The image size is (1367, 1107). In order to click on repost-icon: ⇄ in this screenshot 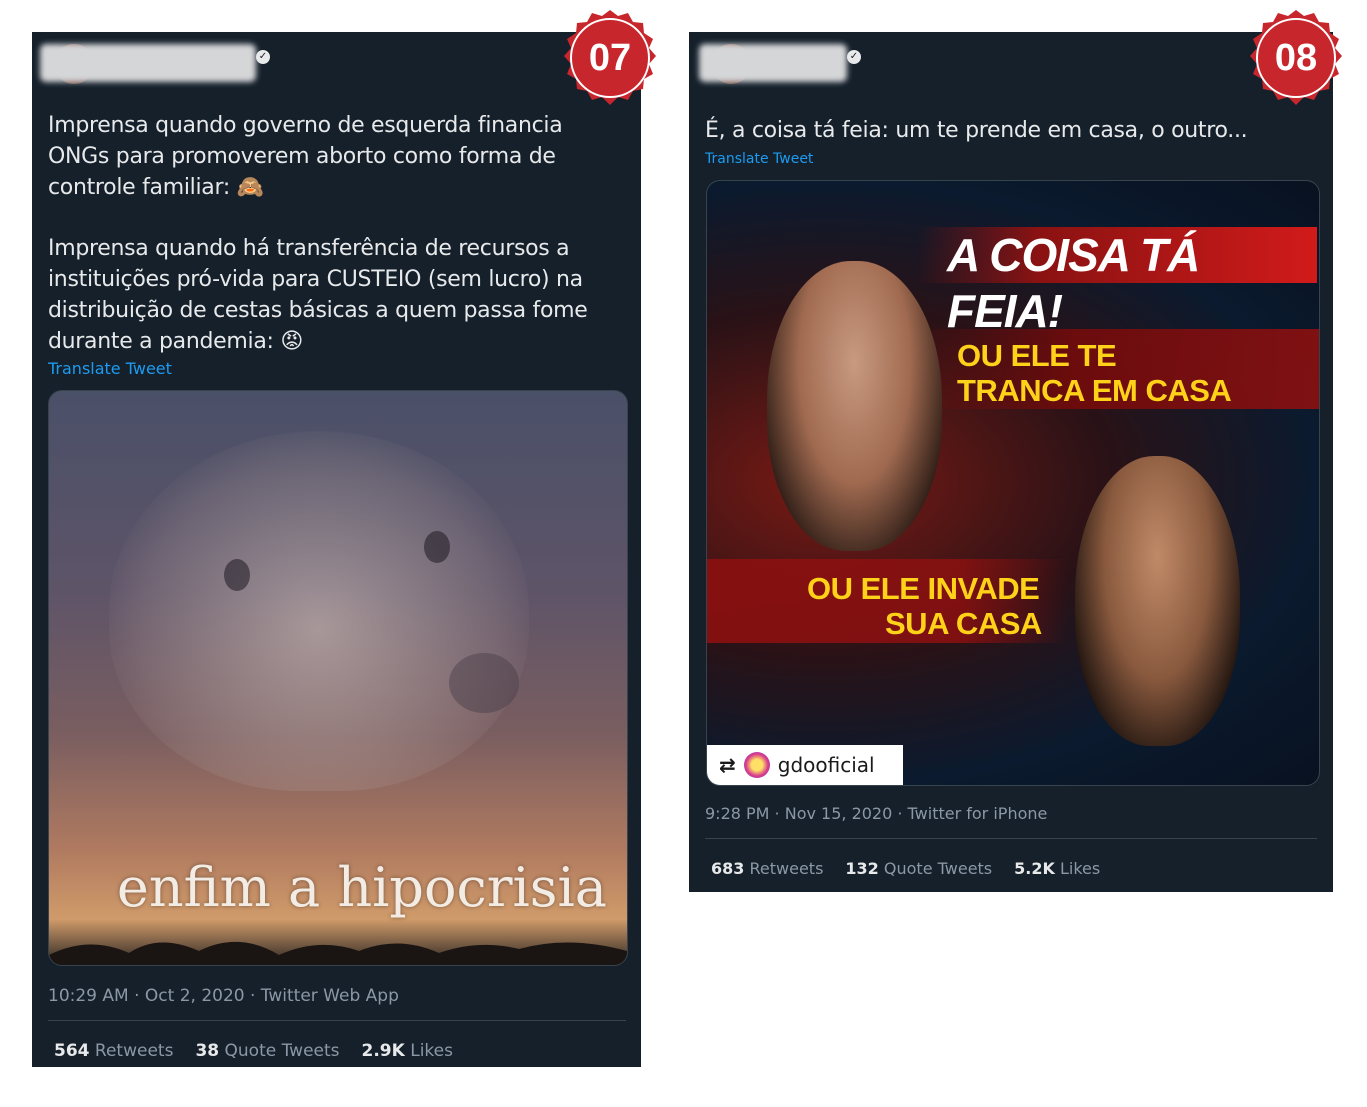, I will do `click(727, 765)`.